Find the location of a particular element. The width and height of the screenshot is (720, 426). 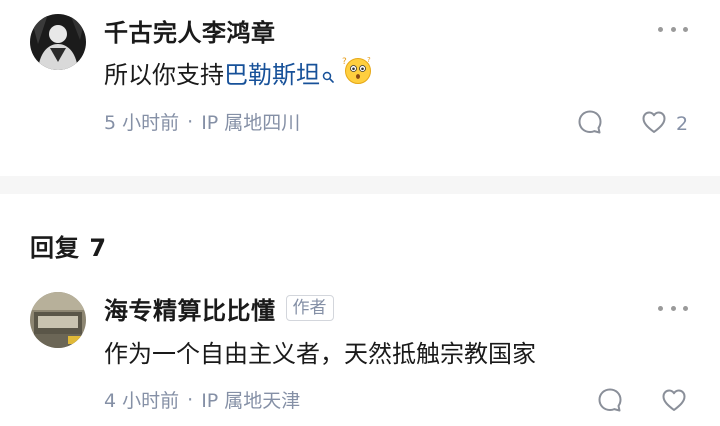

topic-link: 巴勒斯坦 is located at coordinates (272, 75).